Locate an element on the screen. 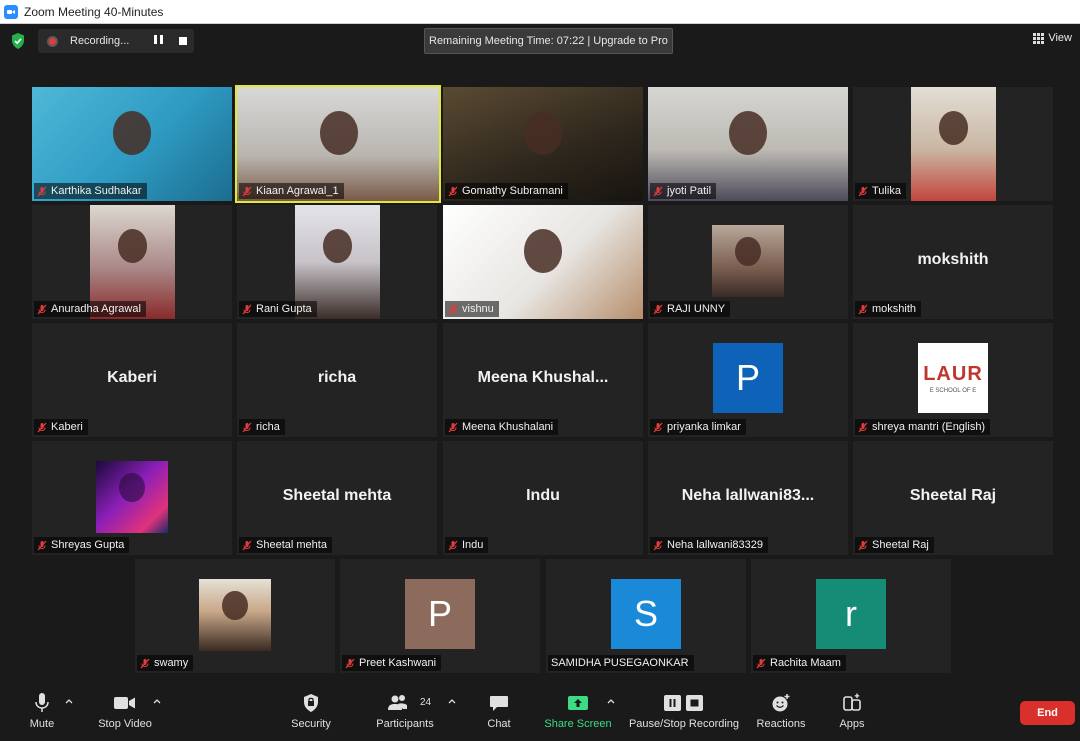 The height and width of the screenshot is (741, 1080). participant-name: richa is located at coordinates (268, 427).